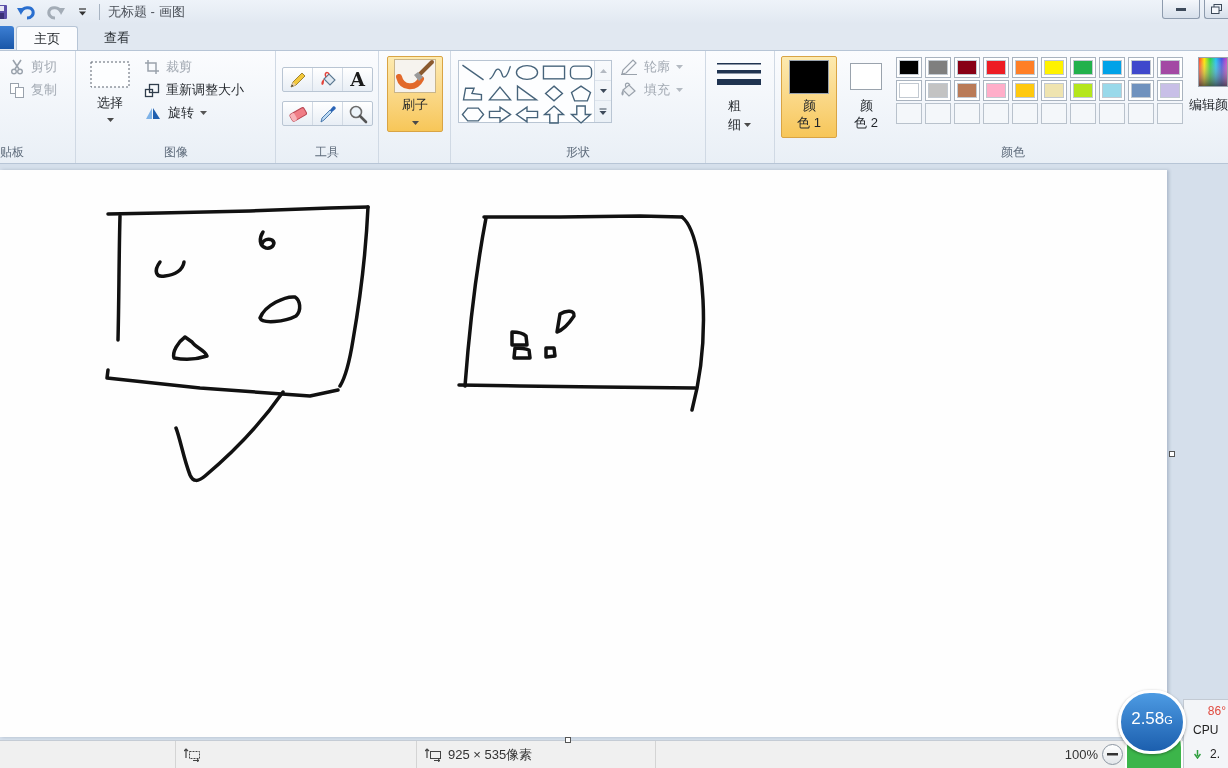 The width and height of the screenshot is (1228, 768). What do you see at coordinates (553, 114) in the screenshot?
I see `up-arrow-icon` at bounding box center [553, 114].